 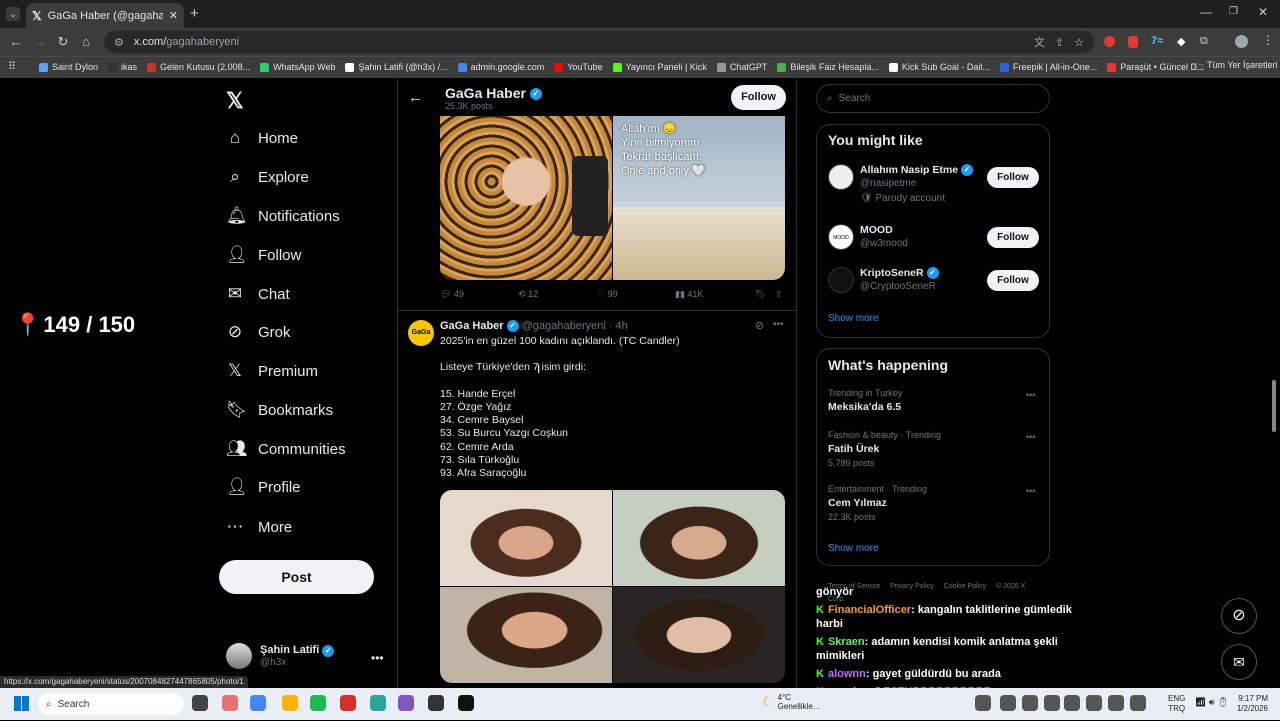 What do you see at coordinates (1263, 12) in the screenshot?
I see `close-window-icon: ✕` at bounding box center [1263, 12].